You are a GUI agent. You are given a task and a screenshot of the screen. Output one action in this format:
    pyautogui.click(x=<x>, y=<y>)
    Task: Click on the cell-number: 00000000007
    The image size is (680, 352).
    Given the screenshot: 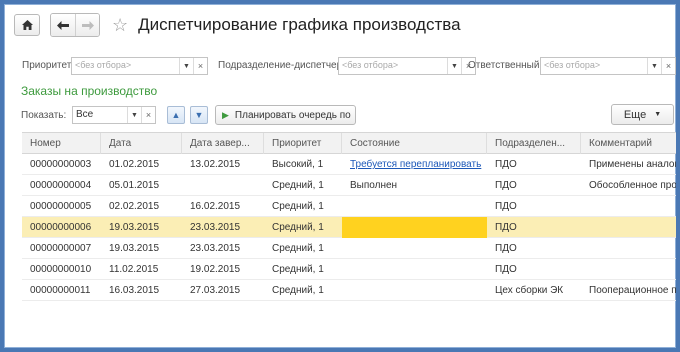 What is the action you would take?
    pyautogui.click(x=61, y=248)
    